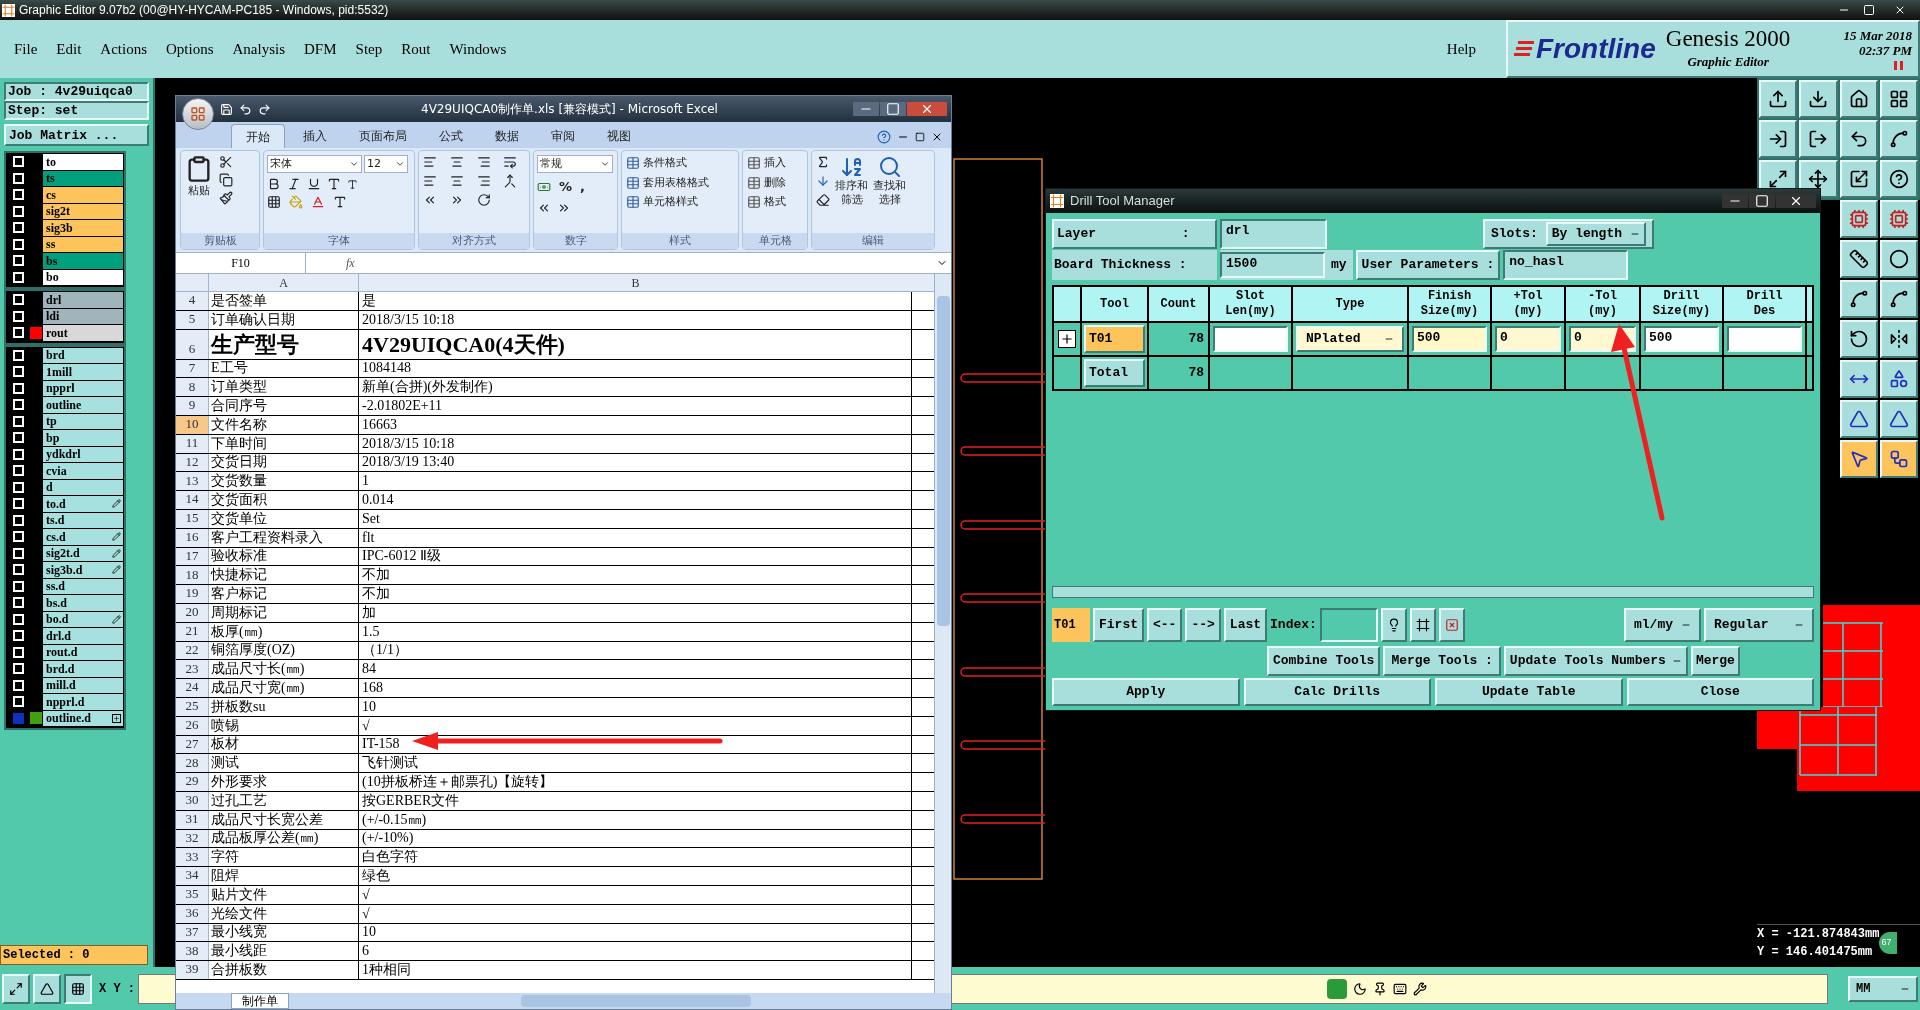 This screenshot has height=1010, width=1920. I want to click on wrench-icon, so click(1420, 988).